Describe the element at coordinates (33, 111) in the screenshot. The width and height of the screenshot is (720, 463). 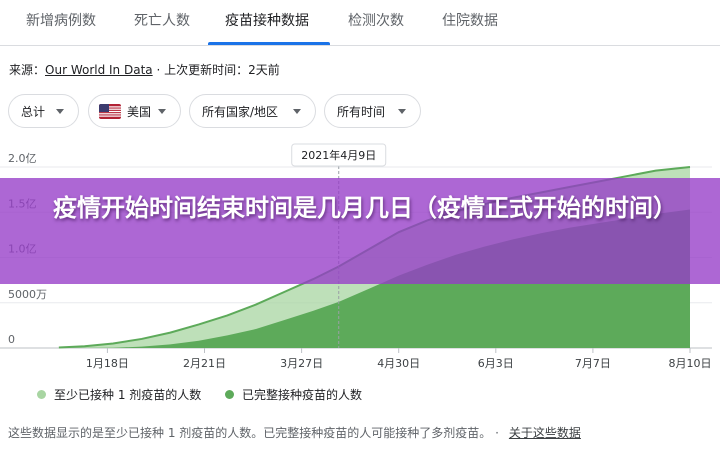
I see `metric-dropdown-label: 总计` at that location.